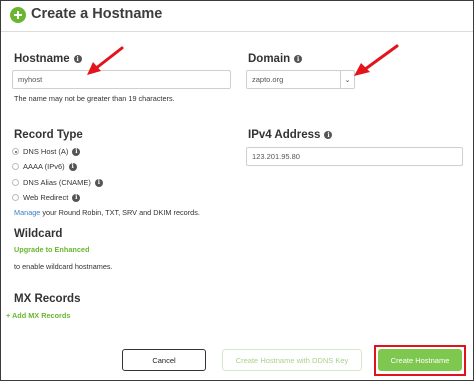  Describe the element at coordinates (27, 212) in the screenshot. I see `manage-link: Manage` at that location.